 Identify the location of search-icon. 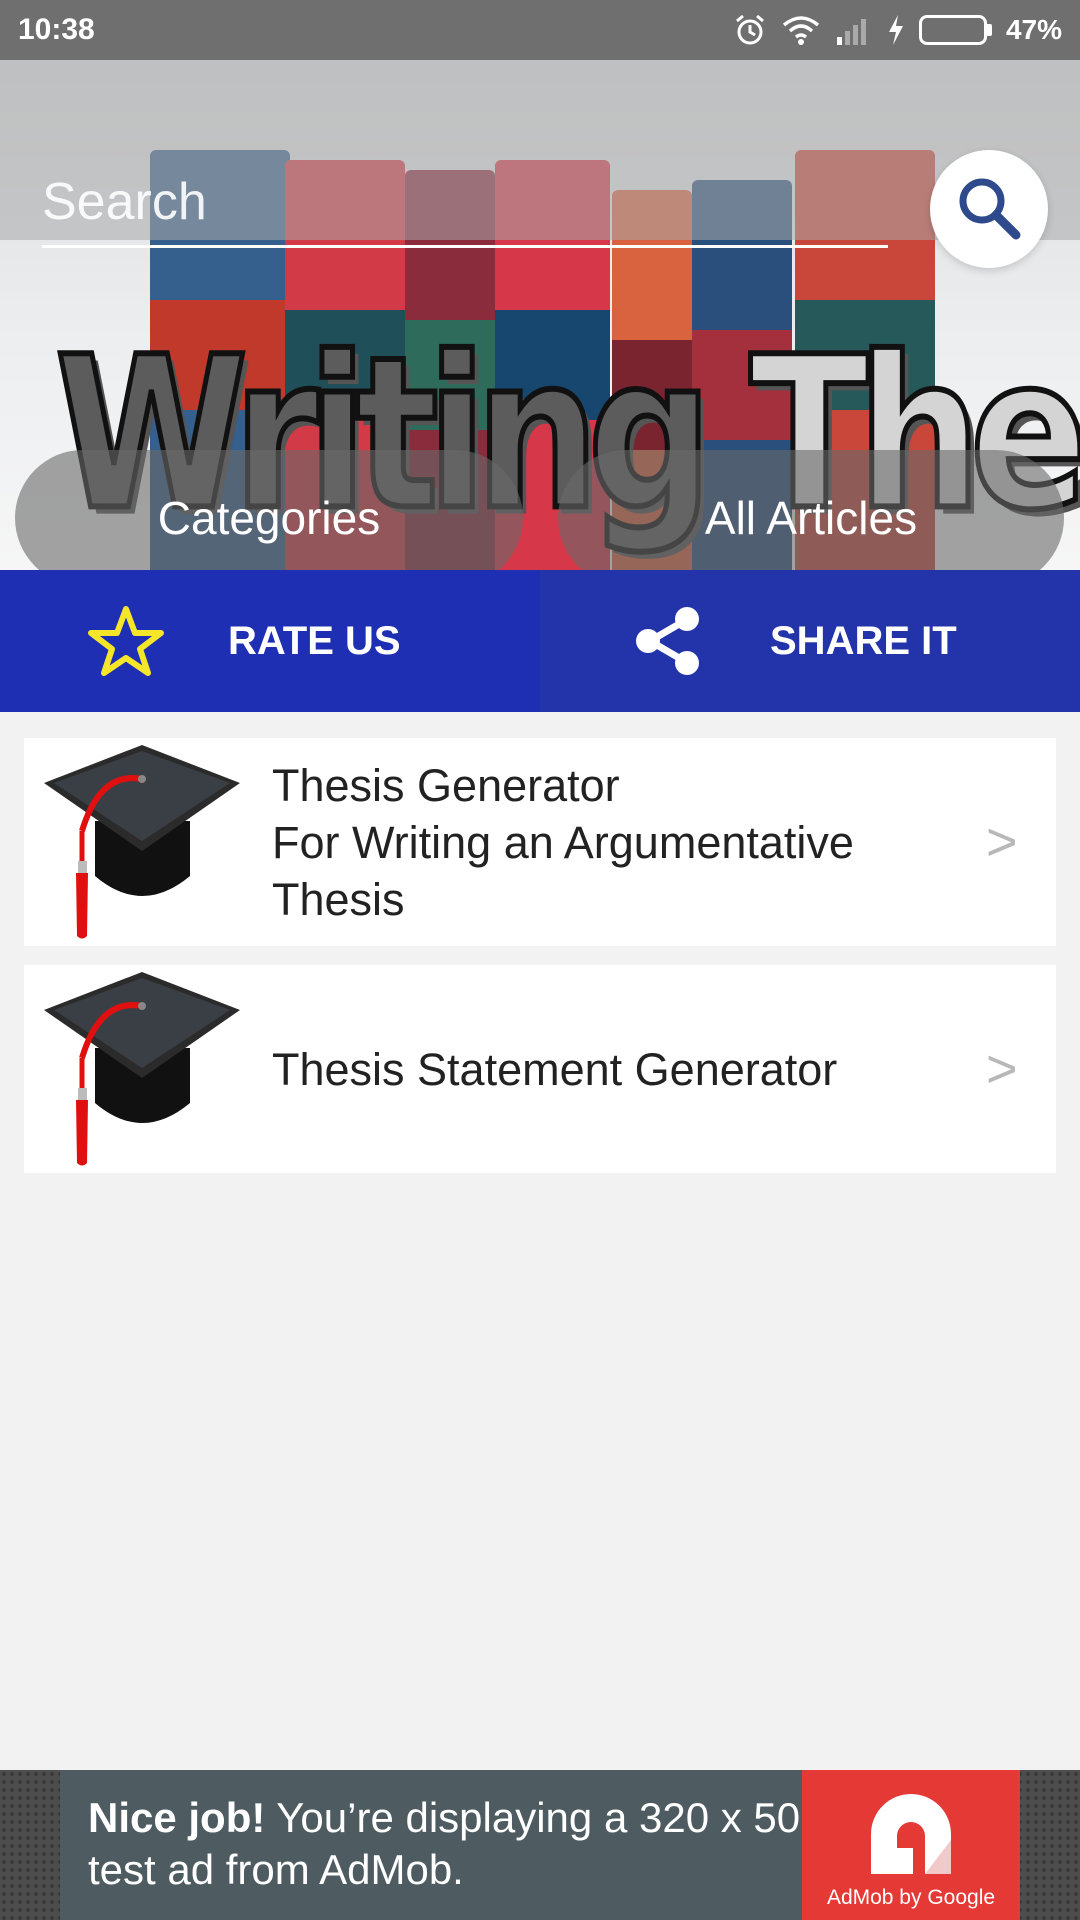
(989, 209).